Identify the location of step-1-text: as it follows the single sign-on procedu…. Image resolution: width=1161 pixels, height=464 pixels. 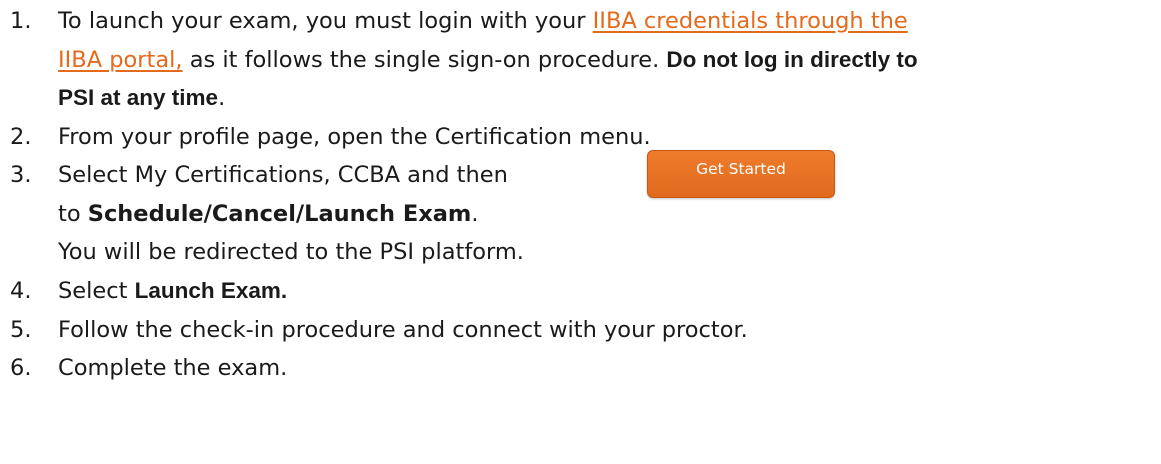
(424, 60).